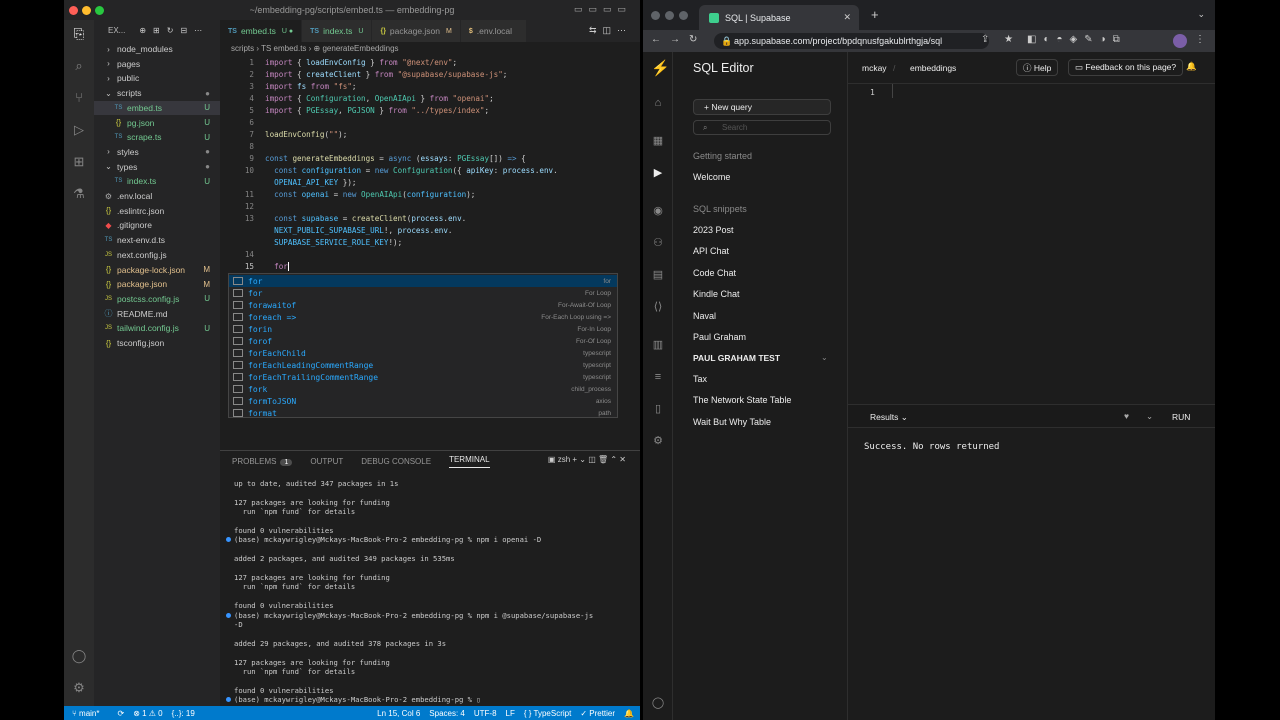 The image size is (1280, 720). I want to click on search-icon: ⌕, so click(79, 66).